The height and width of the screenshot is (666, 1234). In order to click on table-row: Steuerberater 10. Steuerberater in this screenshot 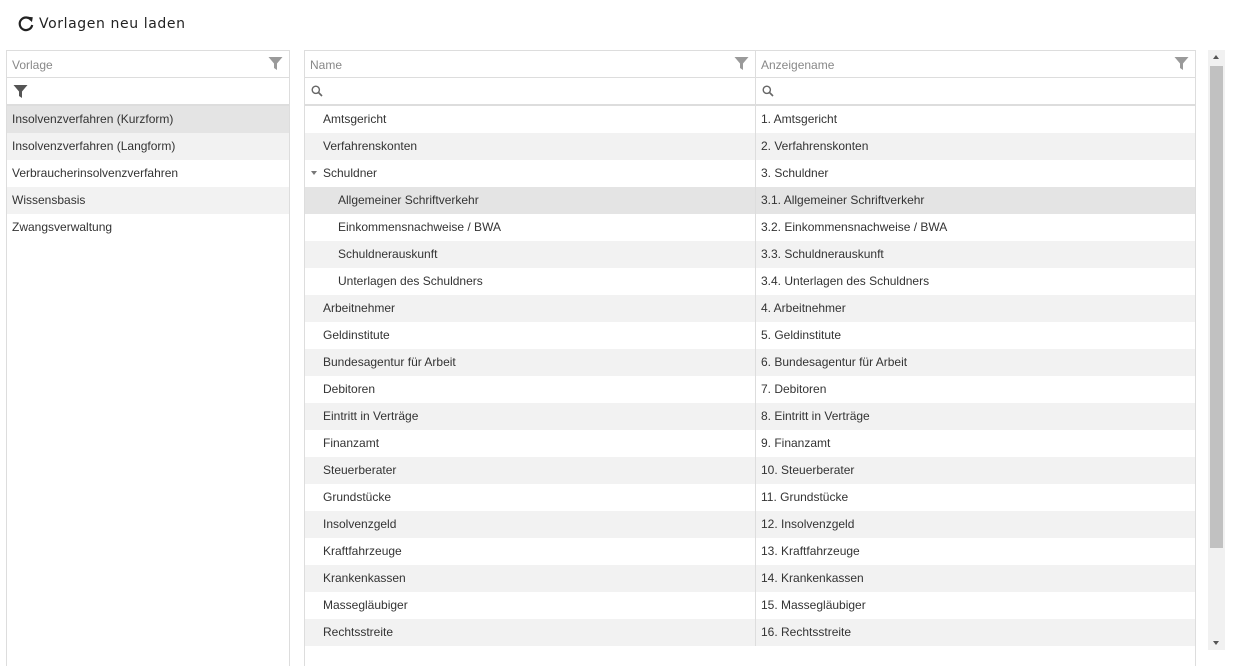, I will do `click(750, 470)`.